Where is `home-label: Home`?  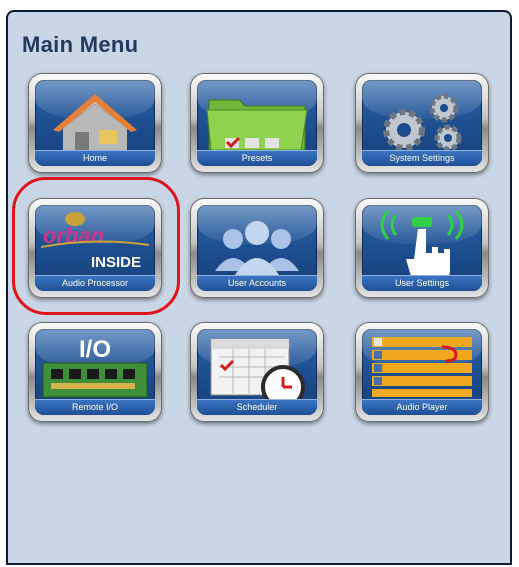
home-label: Home is located at coordinates (95, 158).